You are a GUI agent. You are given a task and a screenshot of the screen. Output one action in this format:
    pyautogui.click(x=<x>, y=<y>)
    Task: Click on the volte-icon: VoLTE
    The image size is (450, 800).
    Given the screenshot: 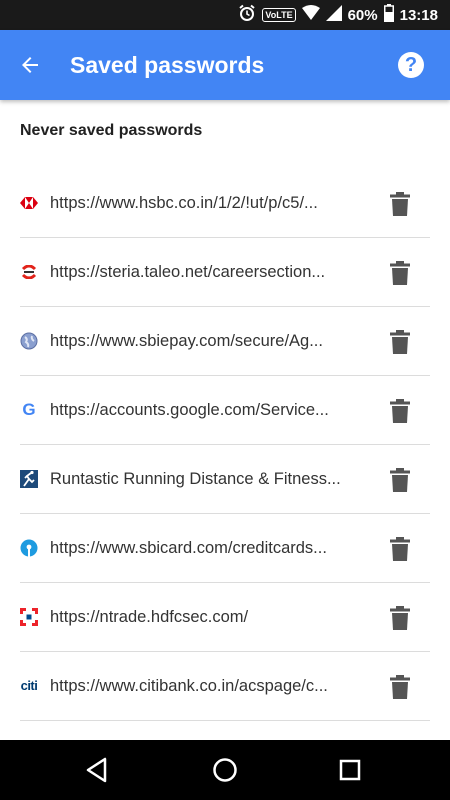 What is the action you would take?
    pyautogui.click(x=279, y=15)
    